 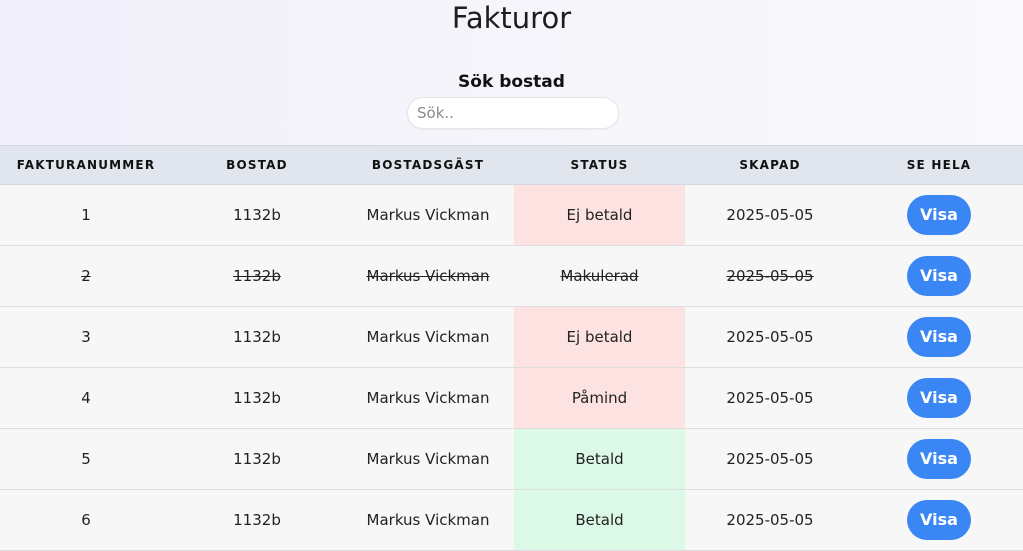 I want to click on column-header-view: SE HELA, so click(x=939, y=165).